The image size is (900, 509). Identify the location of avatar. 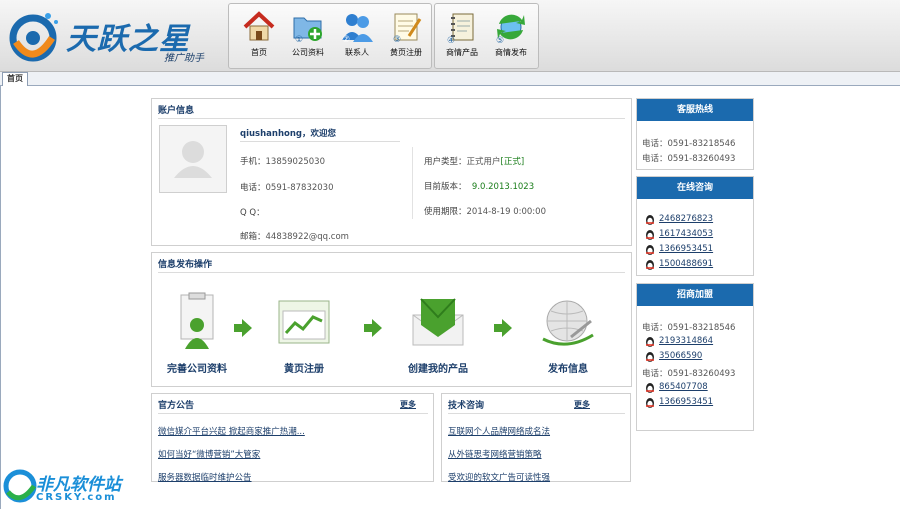
(193, 159).